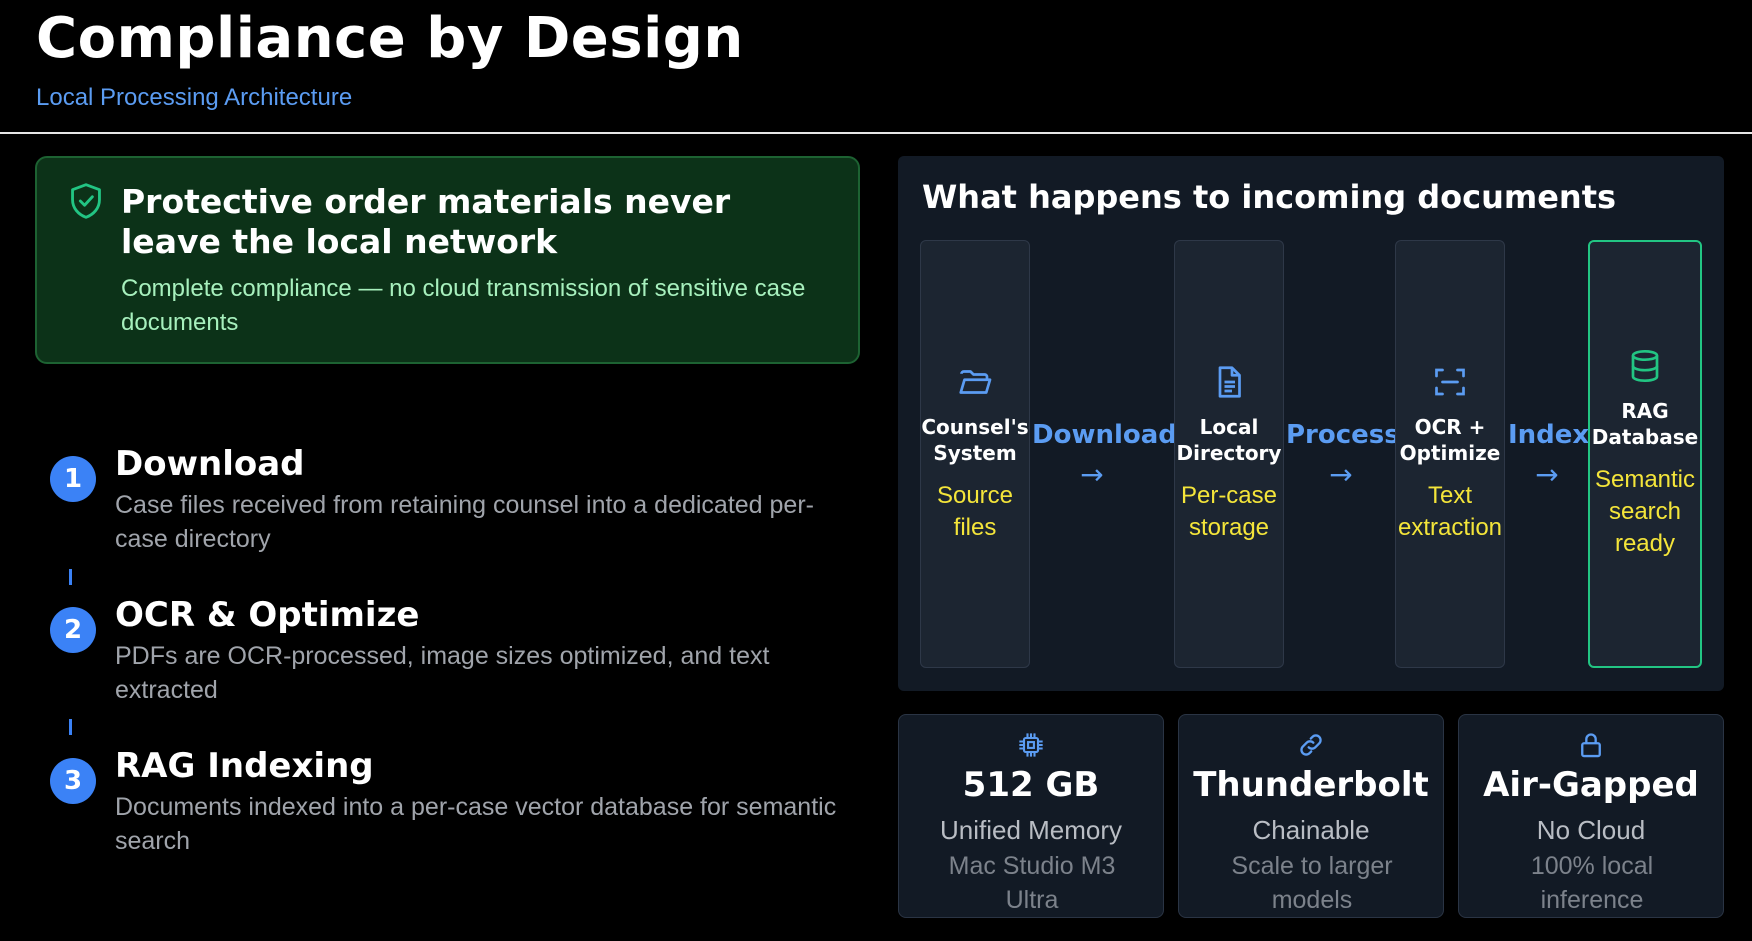 The width and height of the screenshot is (1752, 941). I want to click on stage-rag-database: RAG Database Semantic search ready, so click(1645, 454).